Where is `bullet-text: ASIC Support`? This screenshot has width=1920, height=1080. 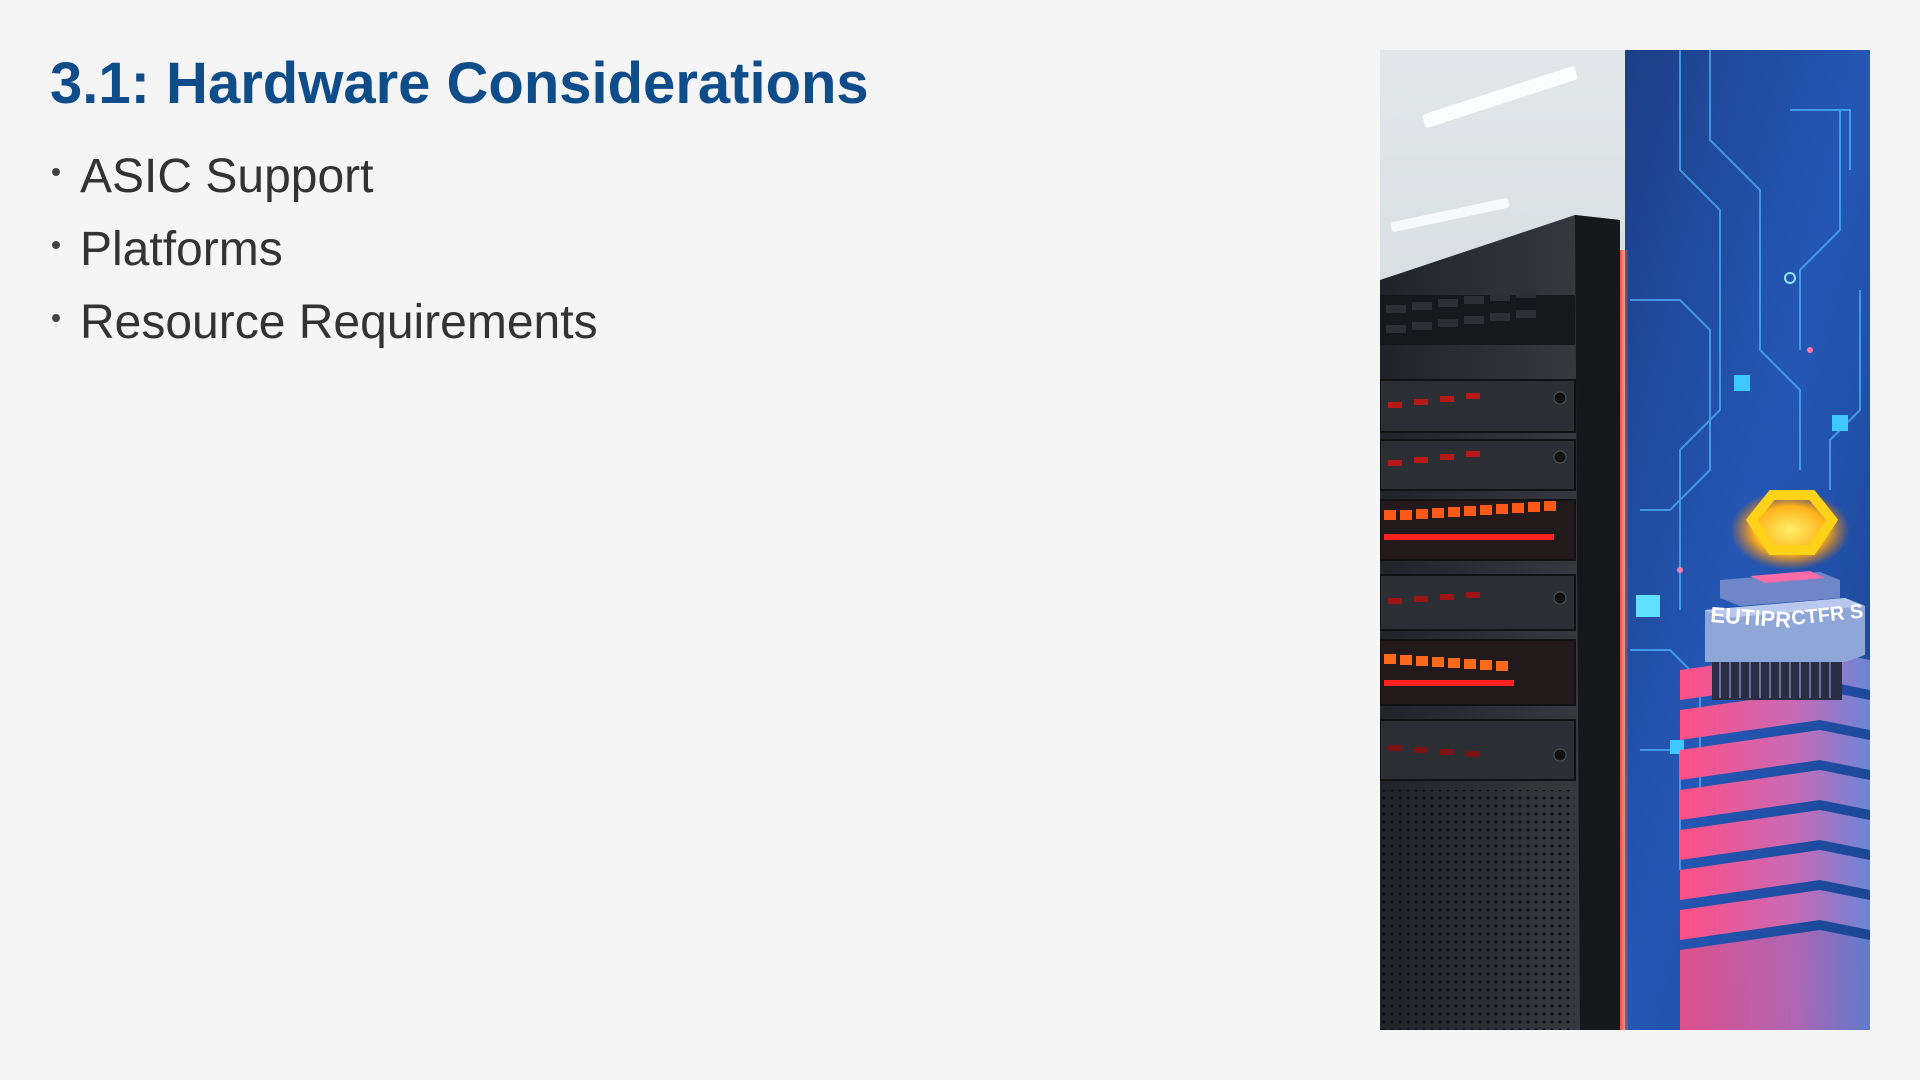 bullet-text: ASIC Support is located at coordinates (227, 176).